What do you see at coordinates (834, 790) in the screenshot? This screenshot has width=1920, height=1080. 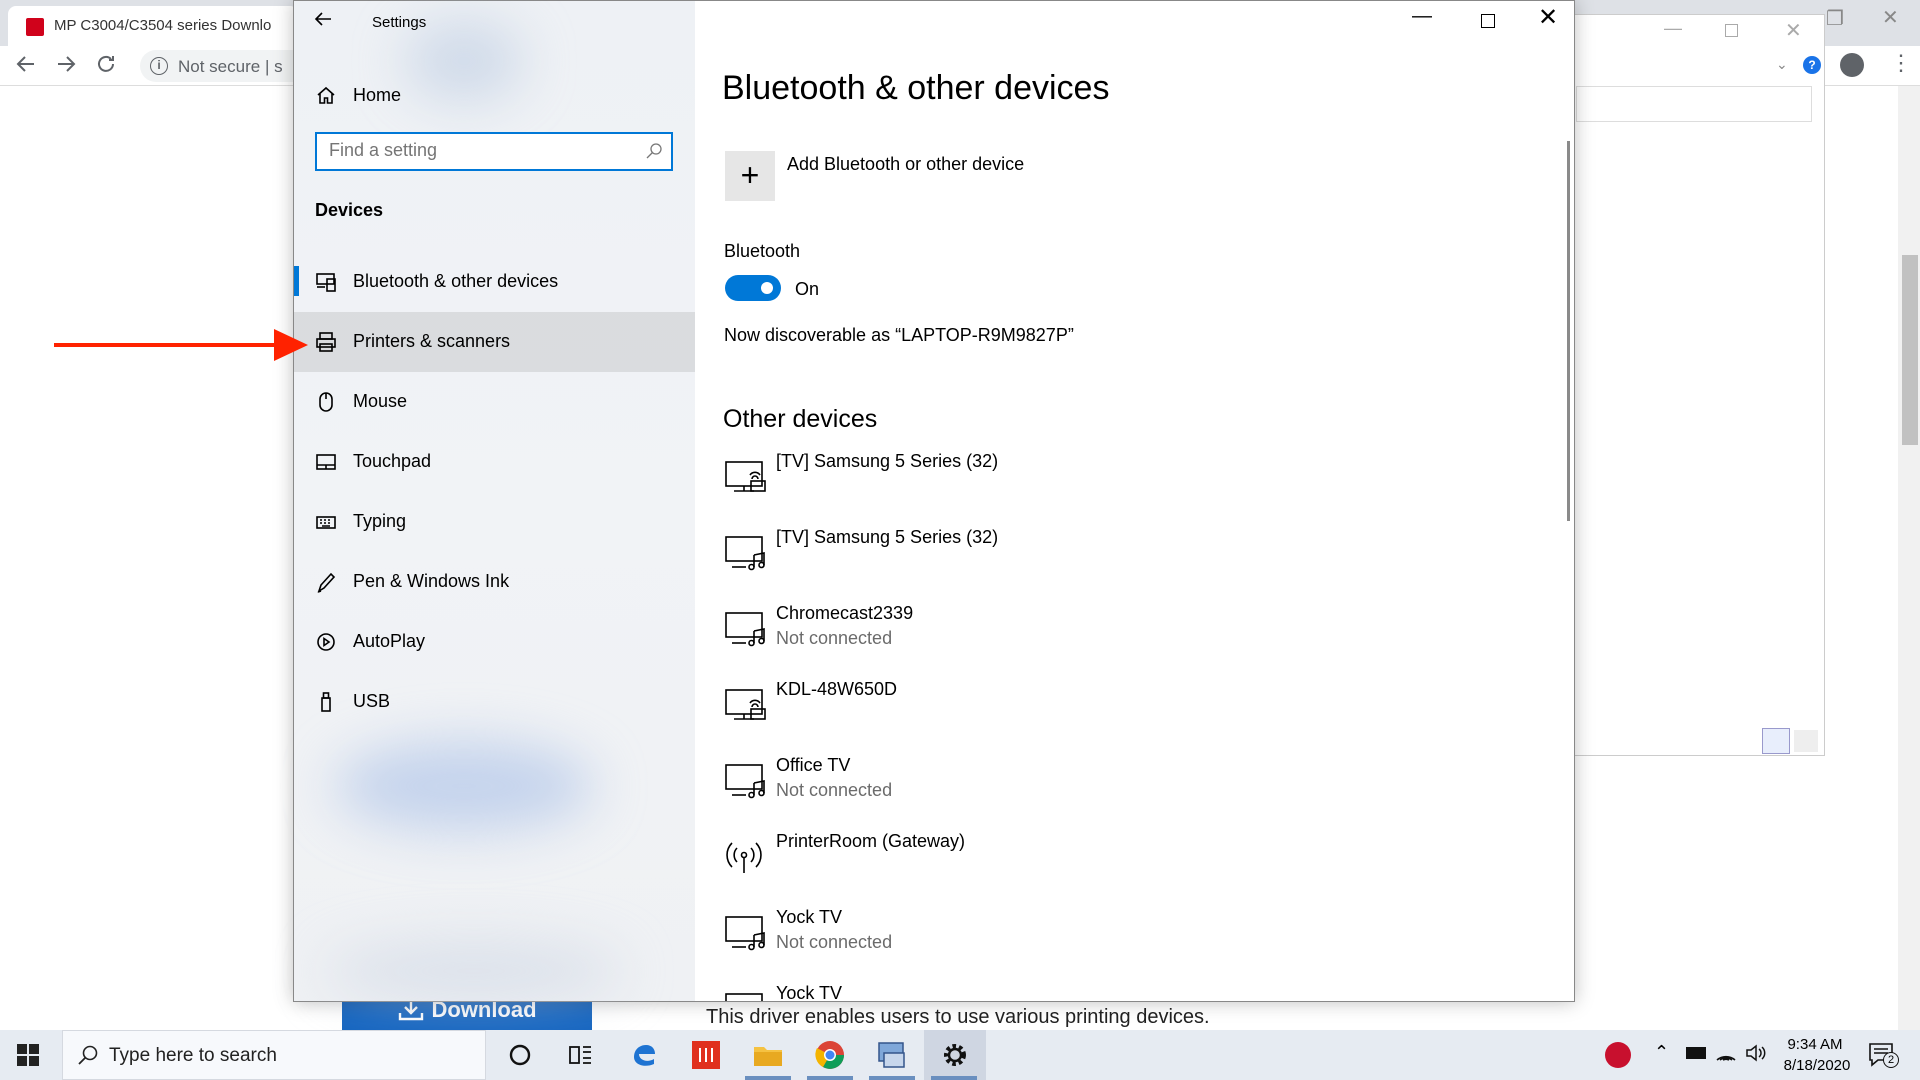 I see `device-status: Not connected` at bounding box center [834, 790].